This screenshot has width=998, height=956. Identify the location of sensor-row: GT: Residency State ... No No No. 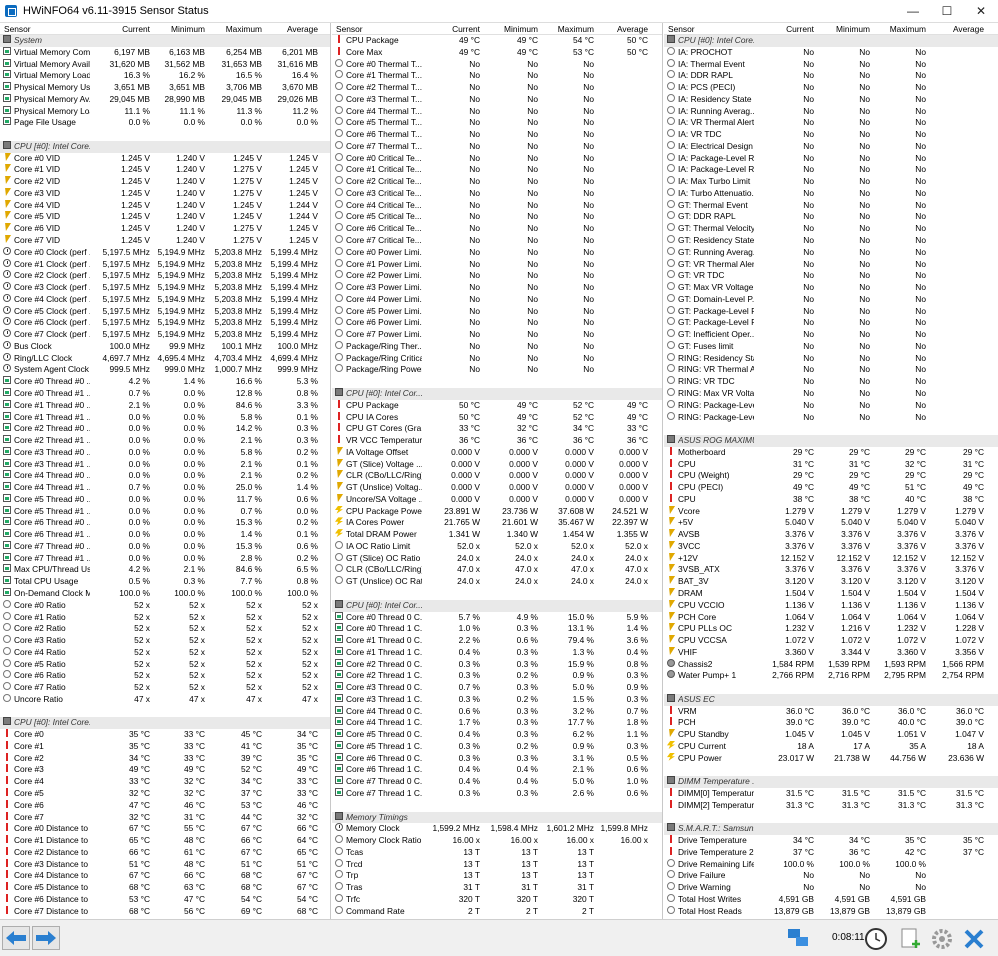
(831, 241).